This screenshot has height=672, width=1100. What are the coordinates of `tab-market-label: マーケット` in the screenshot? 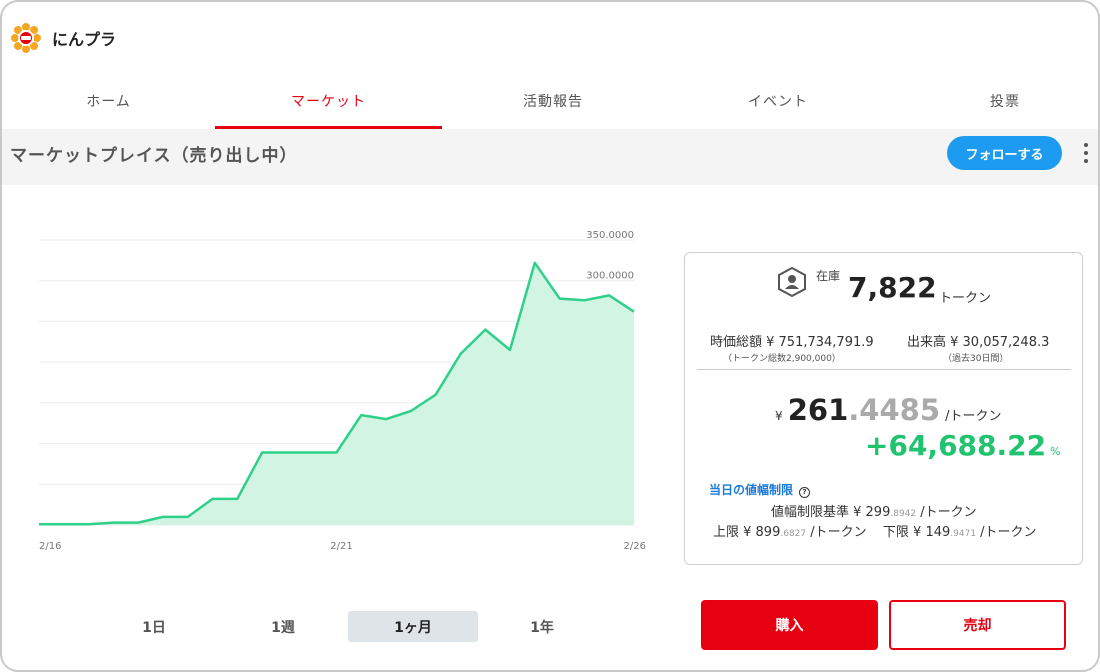 It's located at (328, 101).